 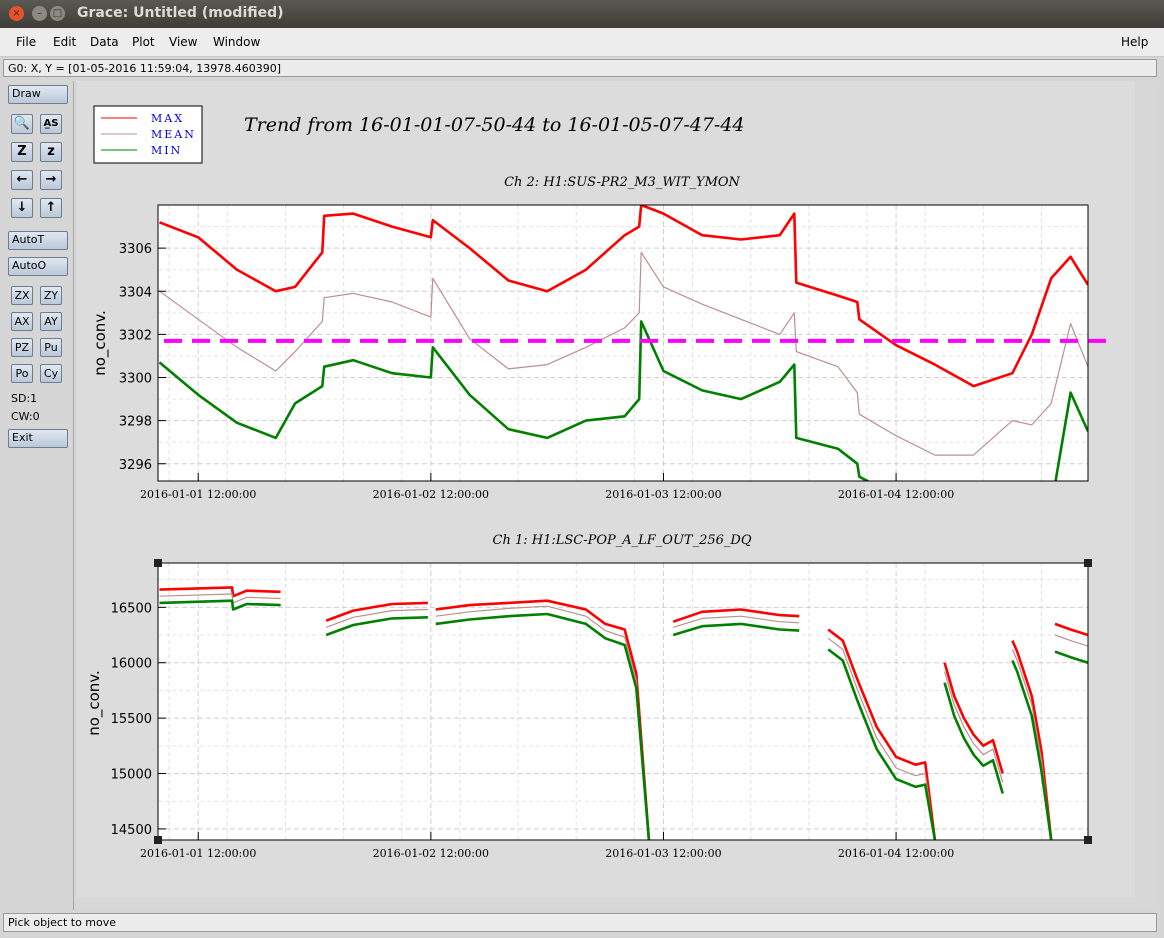 I want to click on zx-button: ZX, so click(x=22, y=295).